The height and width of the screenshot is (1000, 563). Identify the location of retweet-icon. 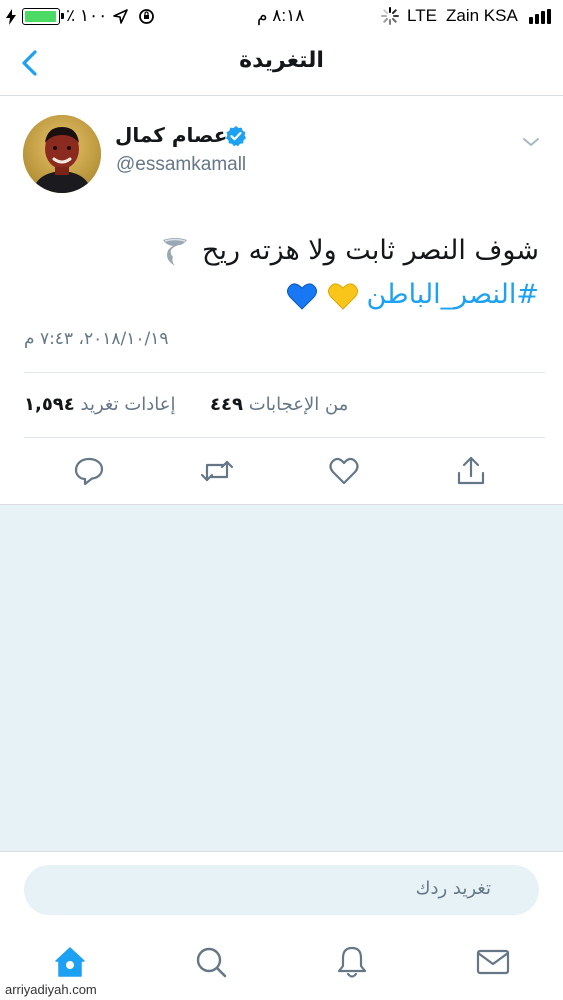
(217, 471).